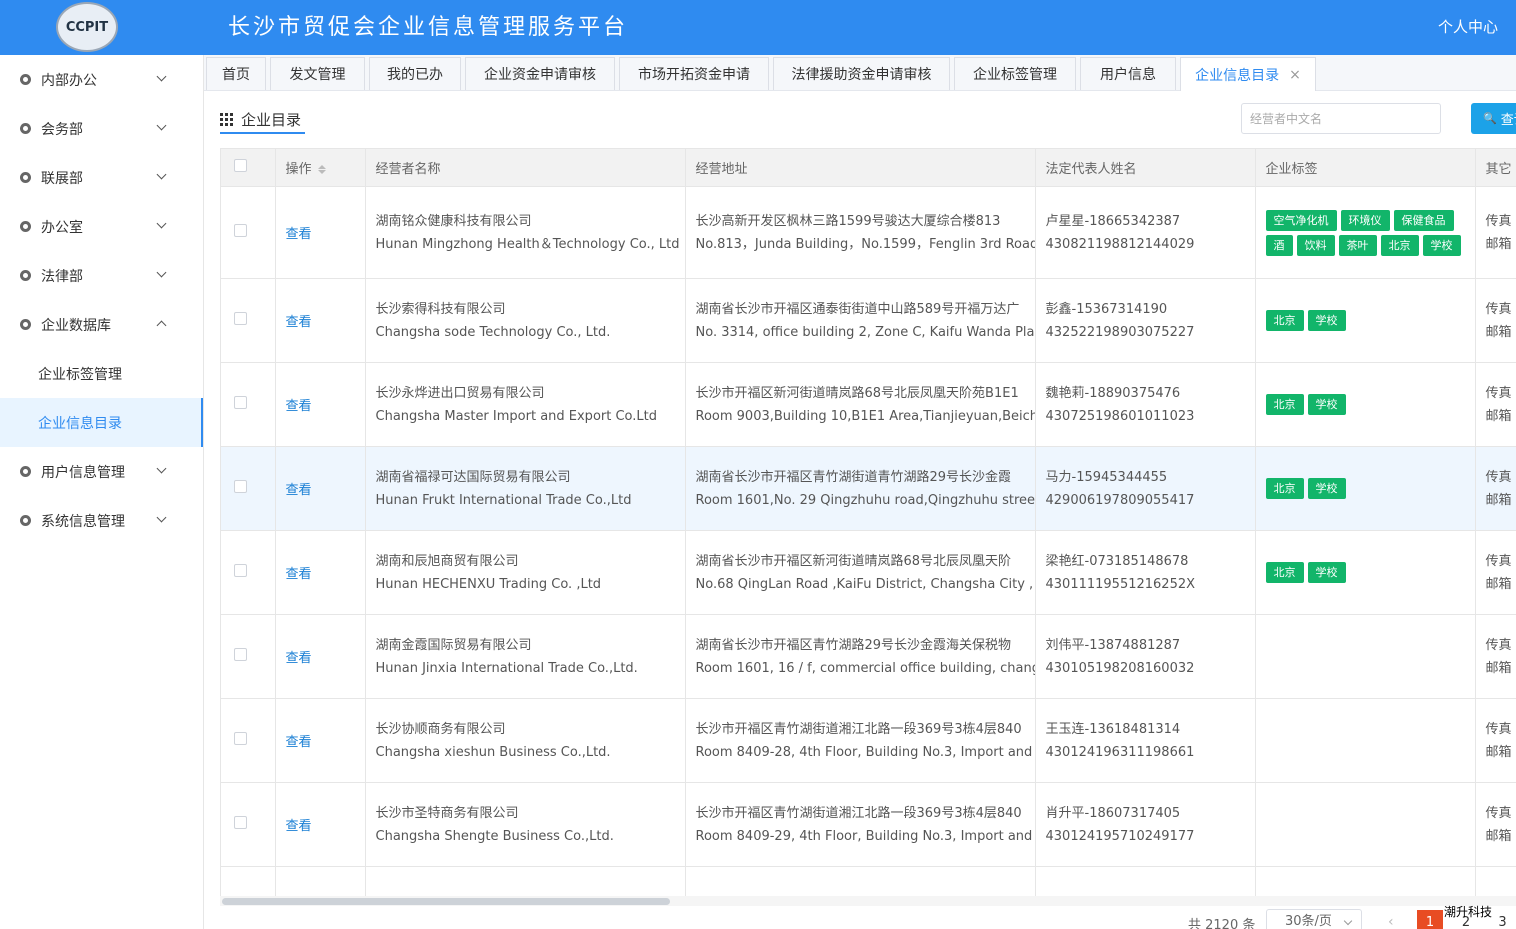 The width and height of the screenshot is (1516, 929). Describe the element at coordinates (758, 27) in the screenshot. I see `app-header: CCPIT 长沙市贸促会企业信息管理服务平台 个人中心` at that location.